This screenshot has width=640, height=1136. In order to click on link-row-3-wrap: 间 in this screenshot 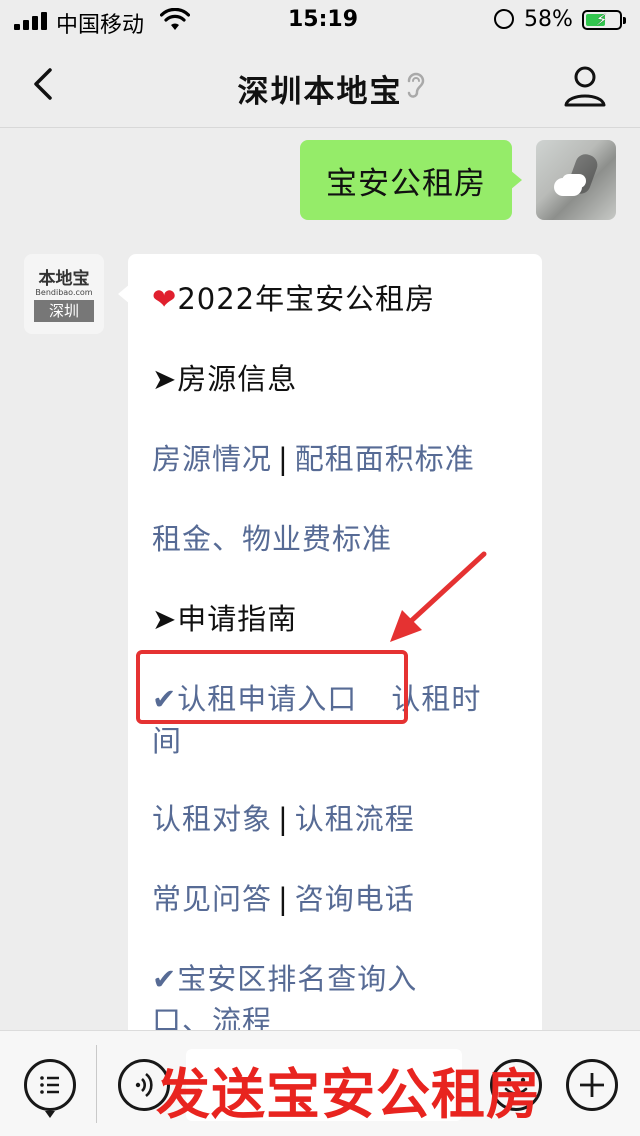, I will do `click(167, 739)`.